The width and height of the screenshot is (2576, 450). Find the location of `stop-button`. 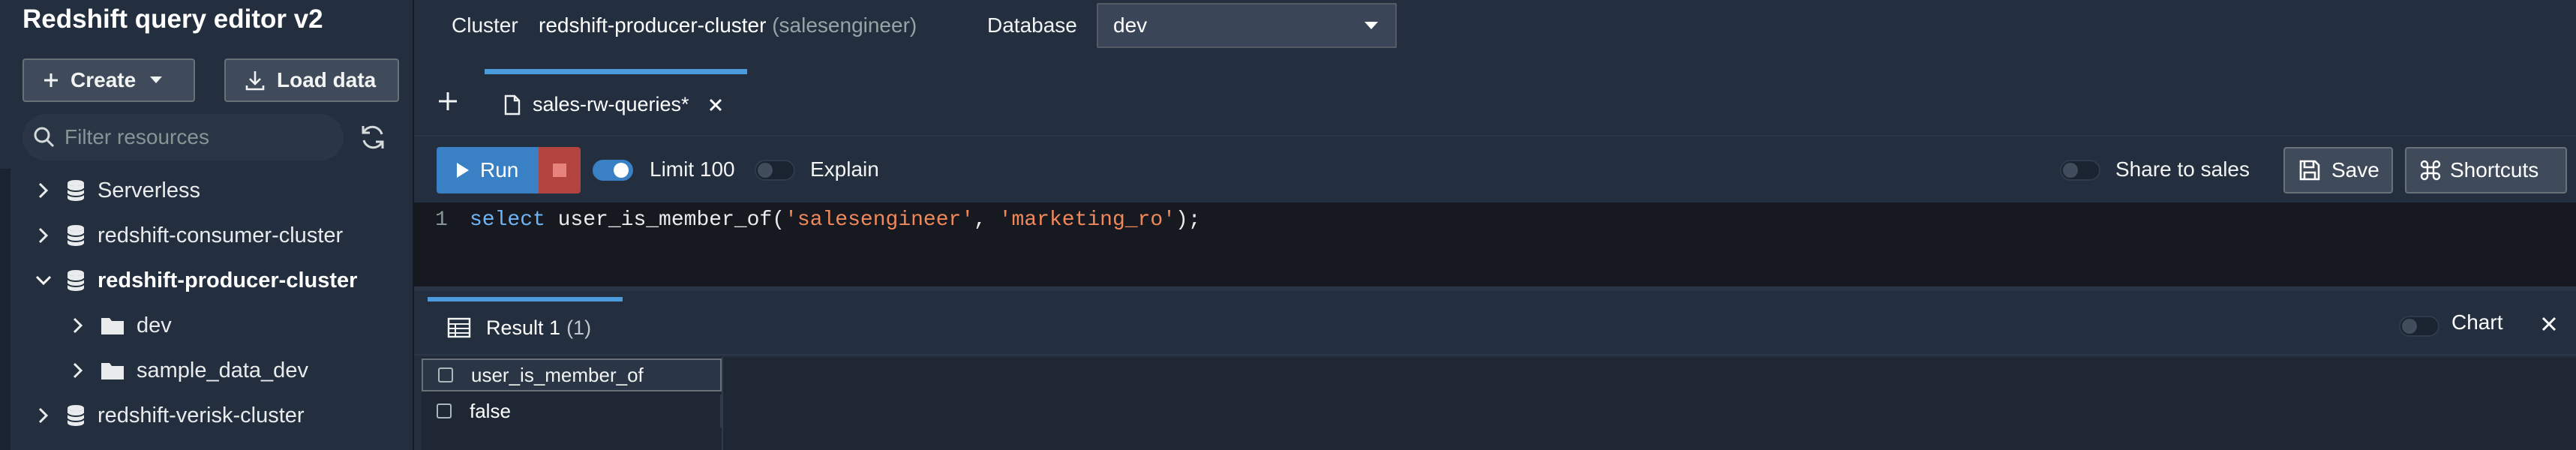

stop-button is located at coordinates (560, 170).